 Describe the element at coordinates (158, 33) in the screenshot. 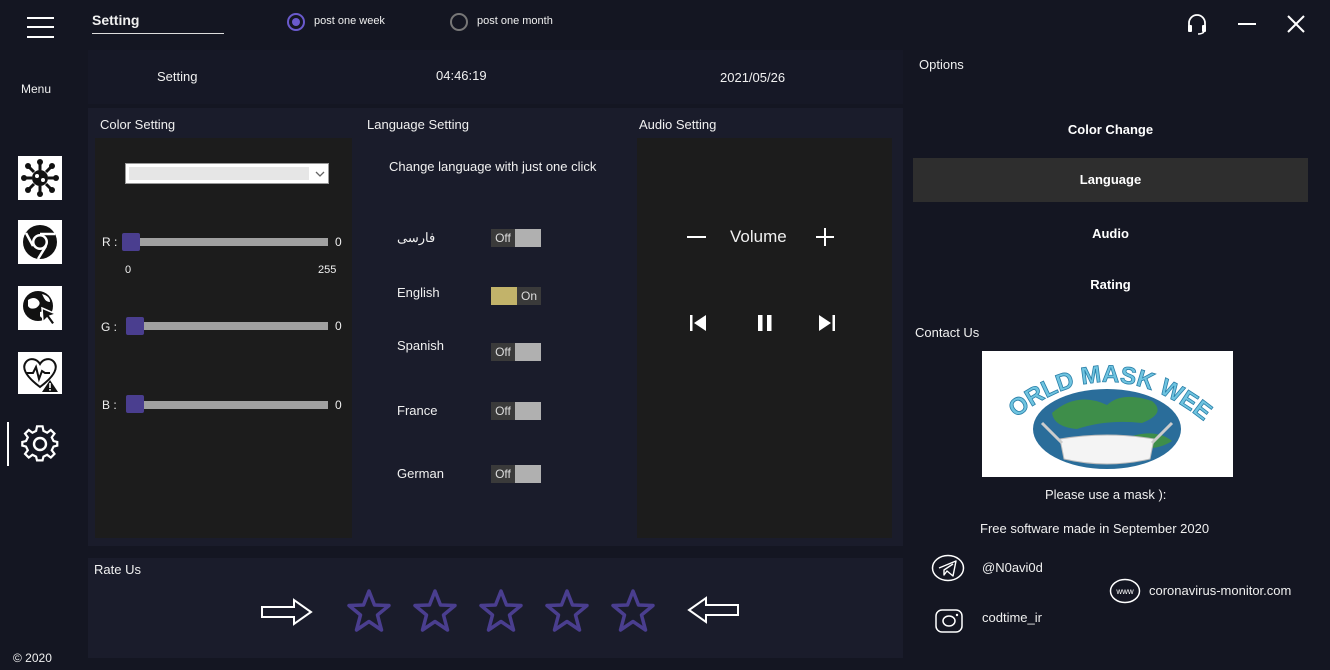

I see `title-underline` at that location.